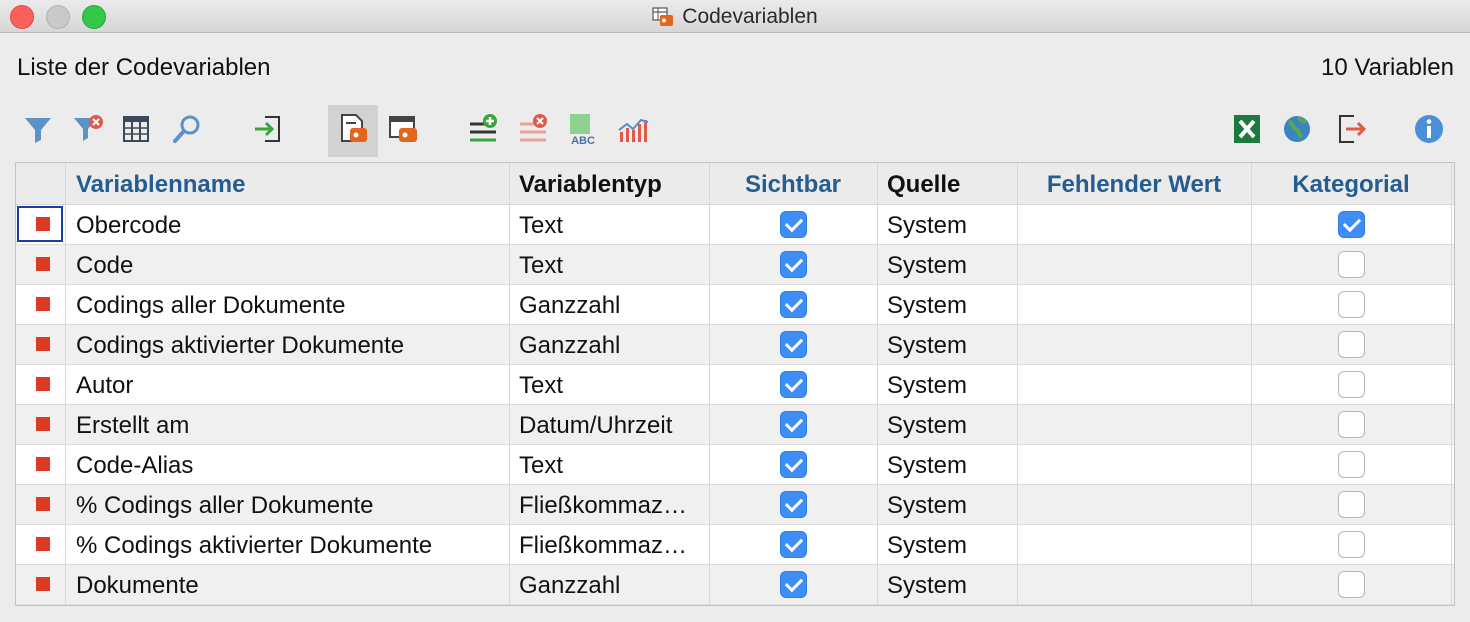 The width and height of the screenshot is (1470, 622). Describe the element at coordinates (750, 16) in the screenshot. I see `window-title: Codevariablen` at that location.